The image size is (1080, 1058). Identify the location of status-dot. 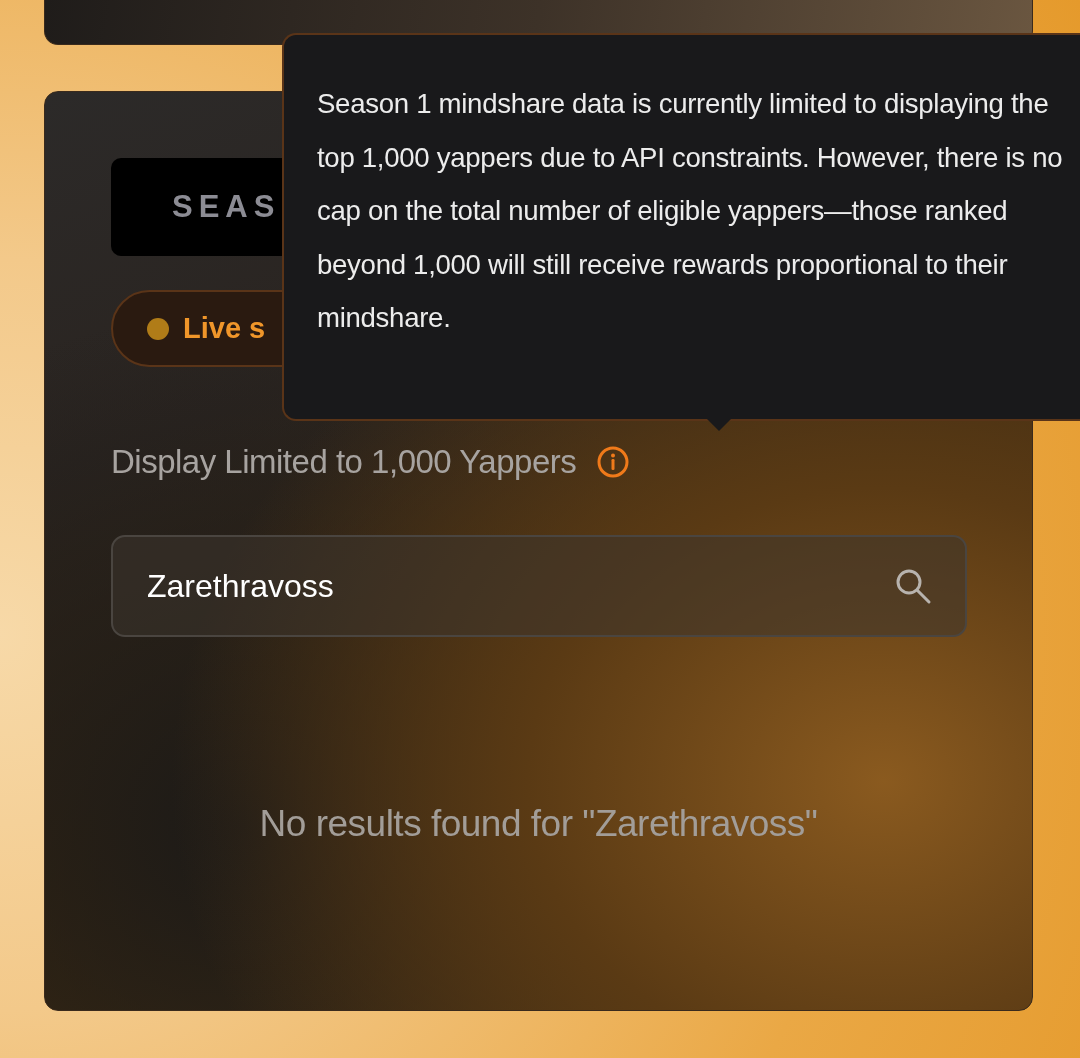
(158, 328).